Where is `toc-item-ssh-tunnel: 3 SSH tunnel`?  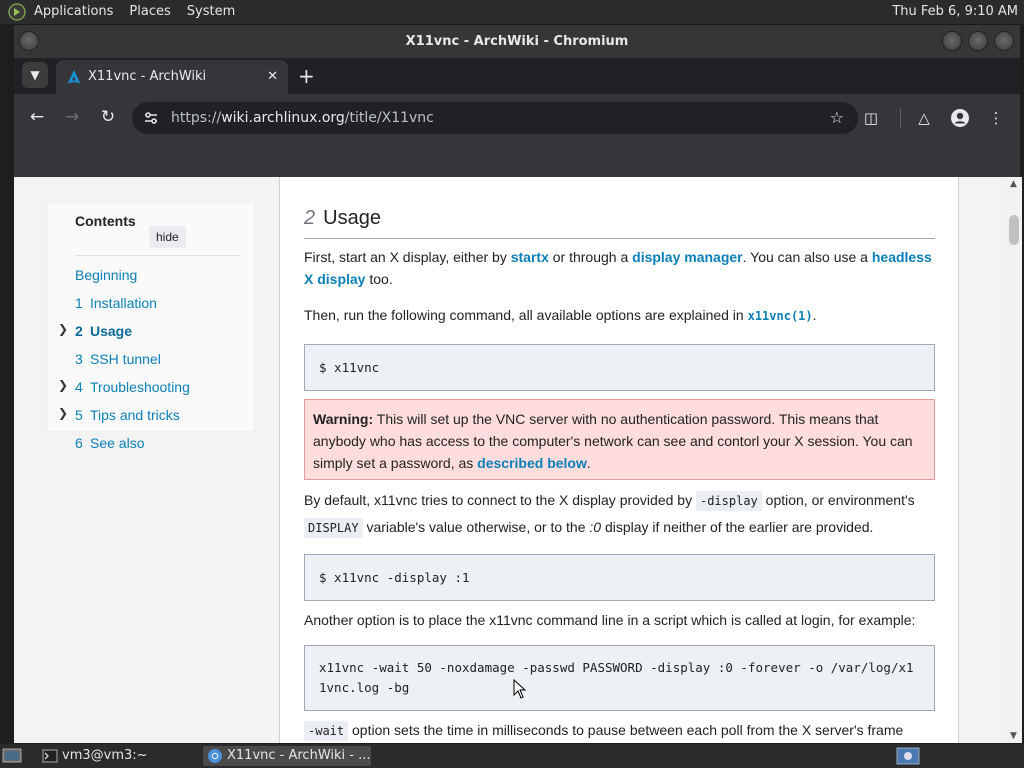
toc-item-ssh-tunnel: 3 SSH tunnel is located at coordinates (118, 359).